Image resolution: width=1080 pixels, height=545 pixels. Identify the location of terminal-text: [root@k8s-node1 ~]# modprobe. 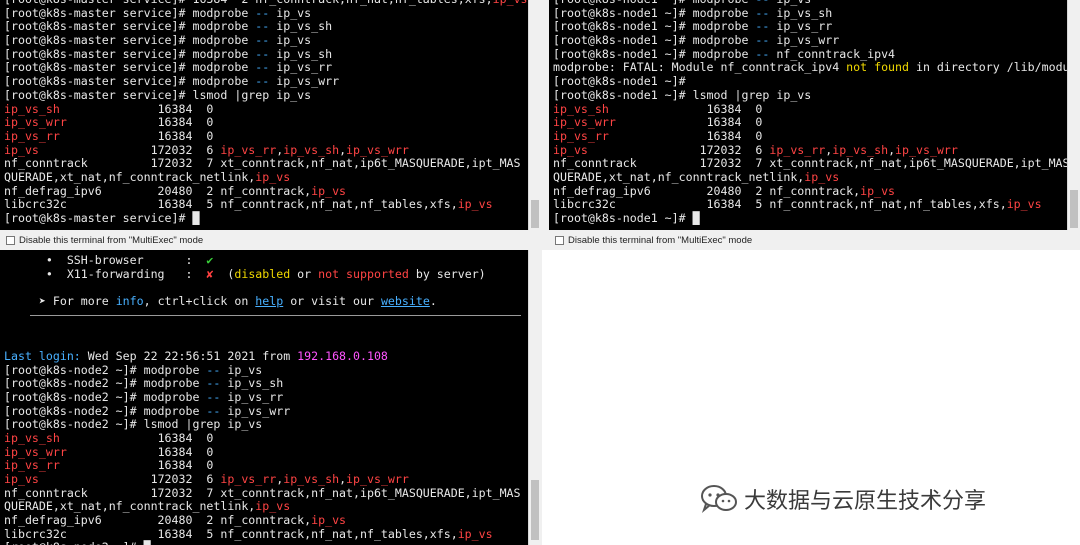
(654, 53).